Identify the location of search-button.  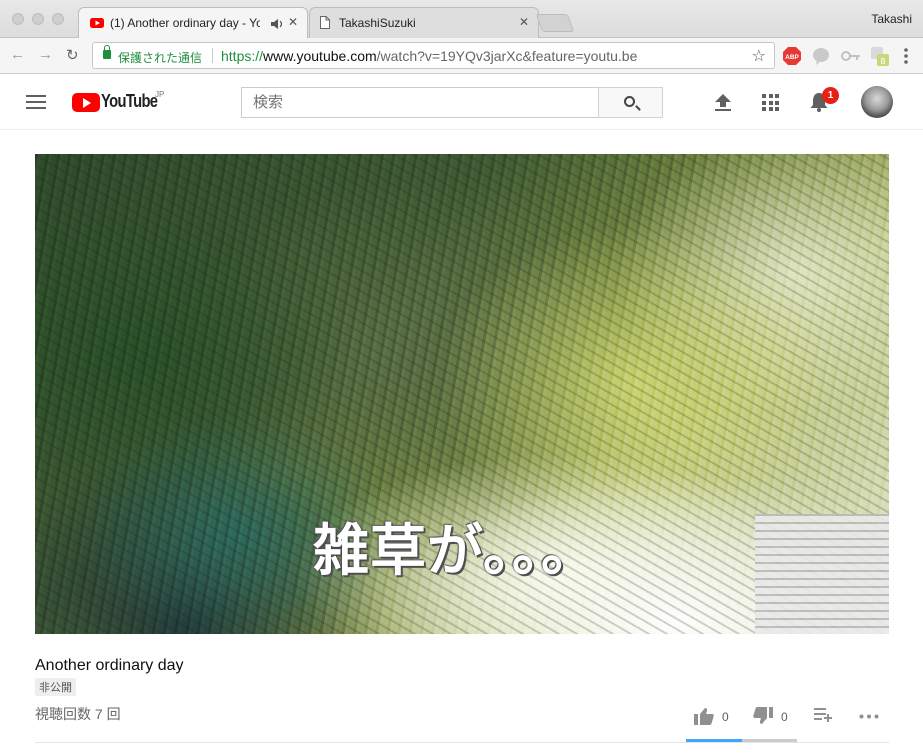
(630, 102).